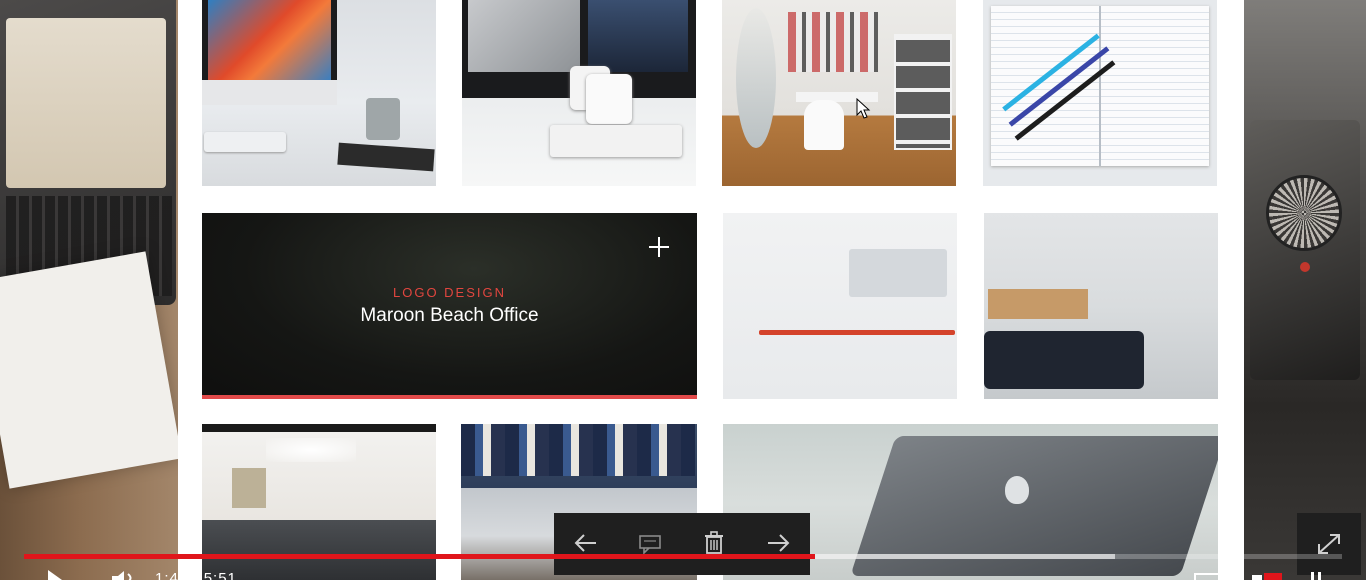  I want to click on envelope-window, so click(898, 273).